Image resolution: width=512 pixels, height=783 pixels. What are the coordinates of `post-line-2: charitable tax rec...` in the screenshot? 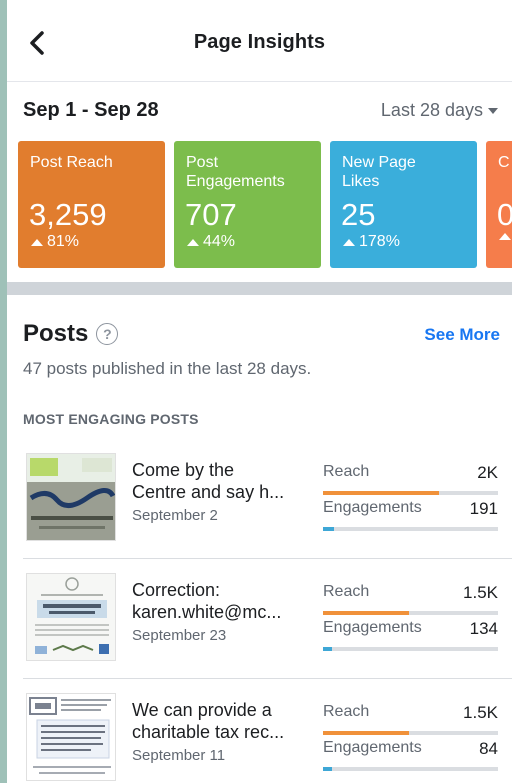 It's located at (208, 732).